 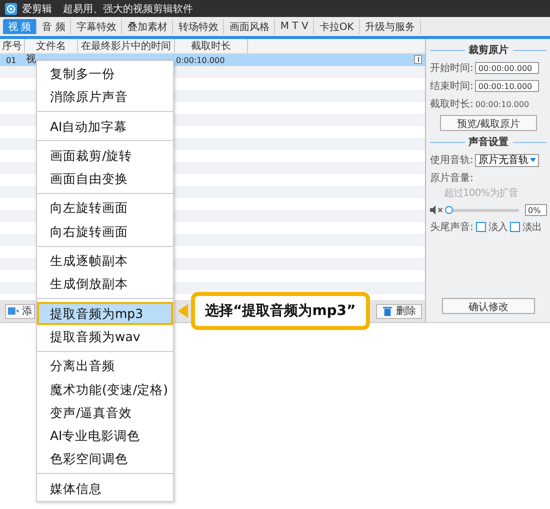 I want to click on table-cell-text: 01, so click(x=11, y=60).